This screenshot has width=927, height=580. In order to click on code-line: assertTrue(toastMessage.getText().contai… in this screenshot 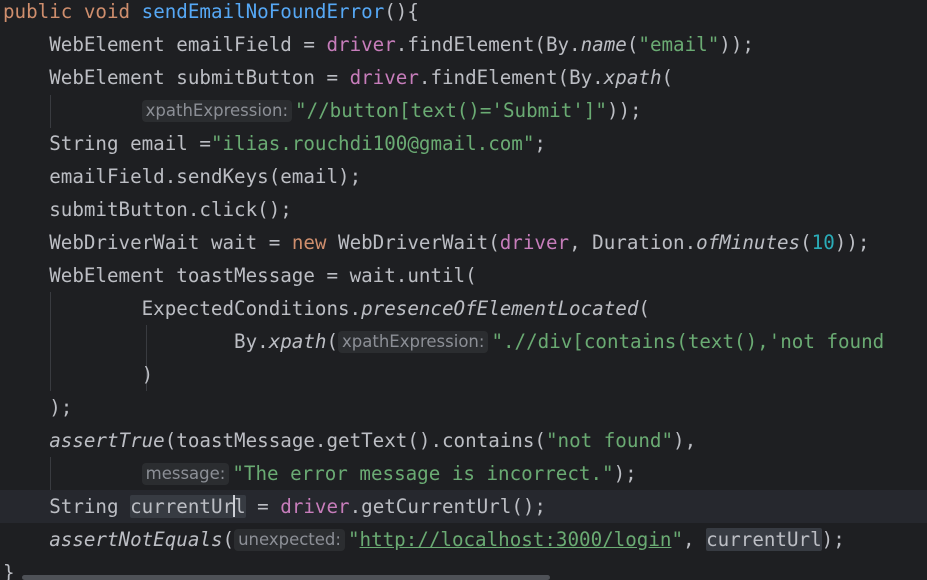, I will do `click(349, 445)`.